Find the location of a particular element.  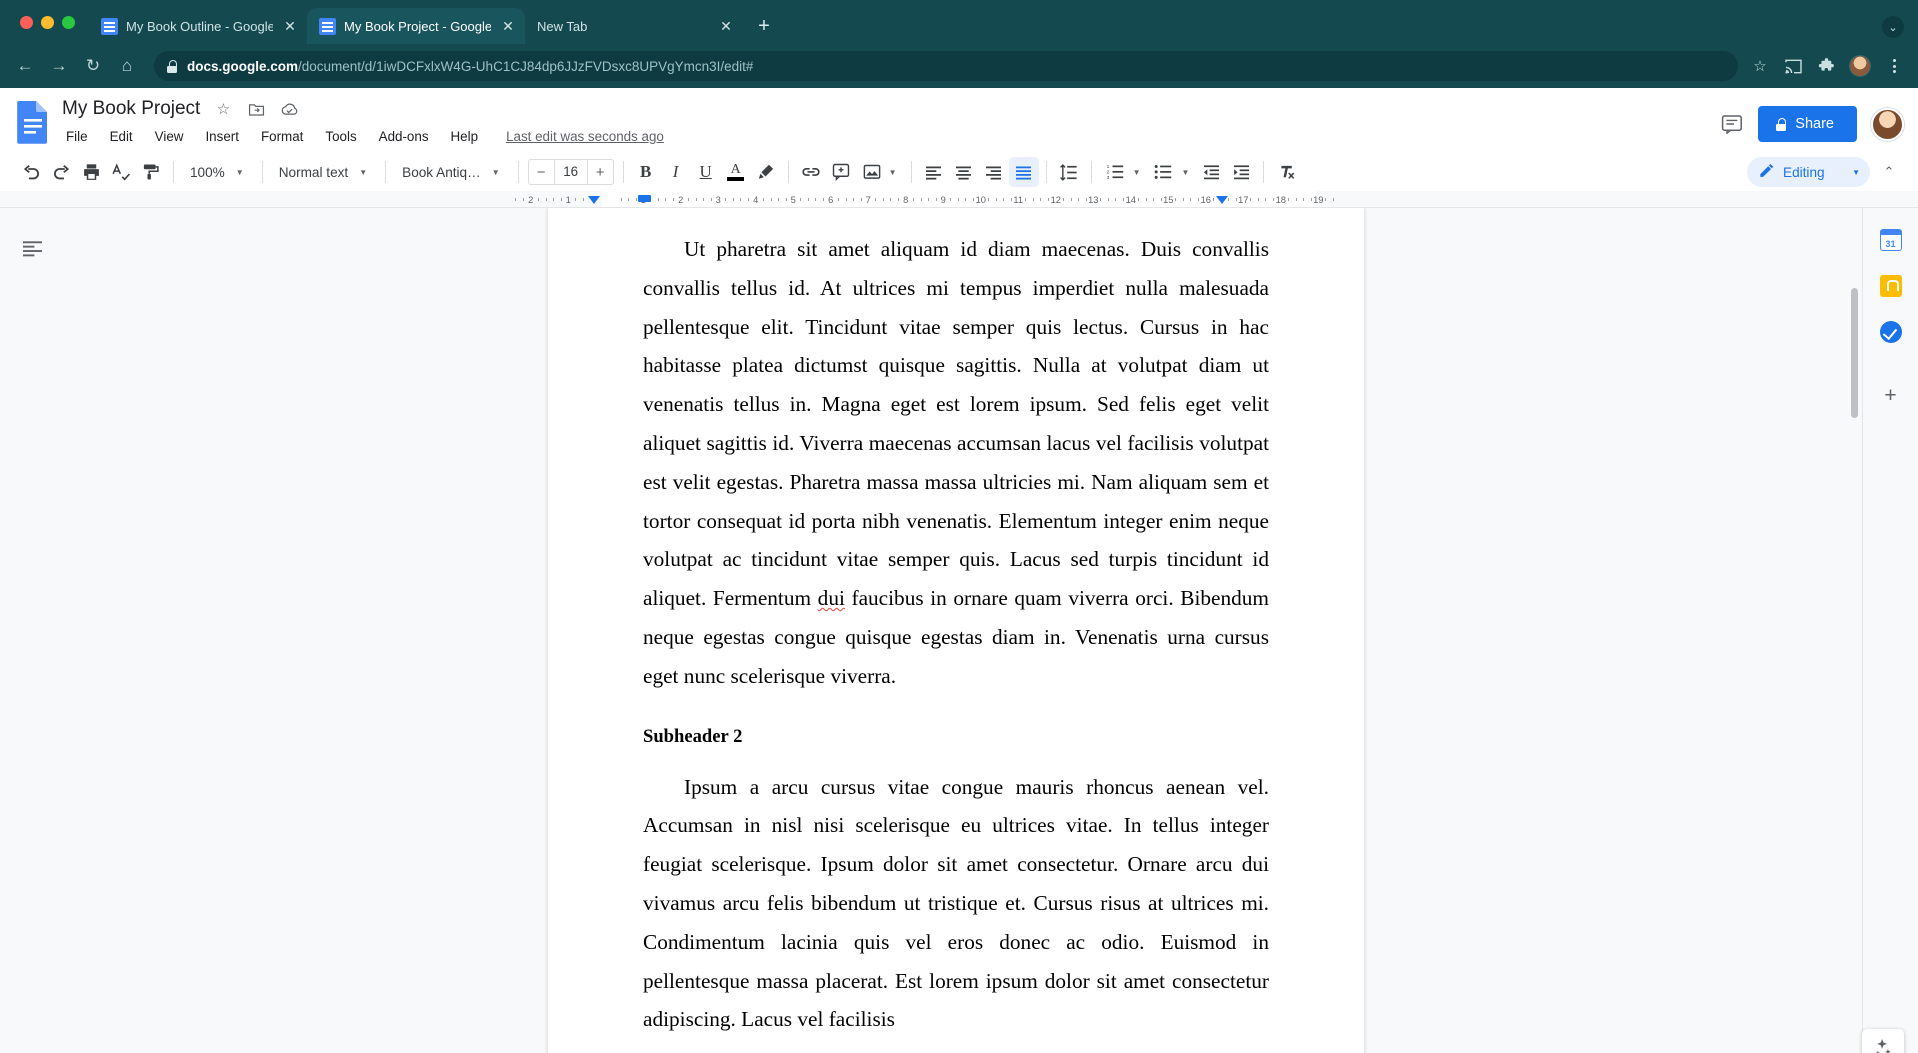

new-tab-button: + is located at coordinates (764, 26).